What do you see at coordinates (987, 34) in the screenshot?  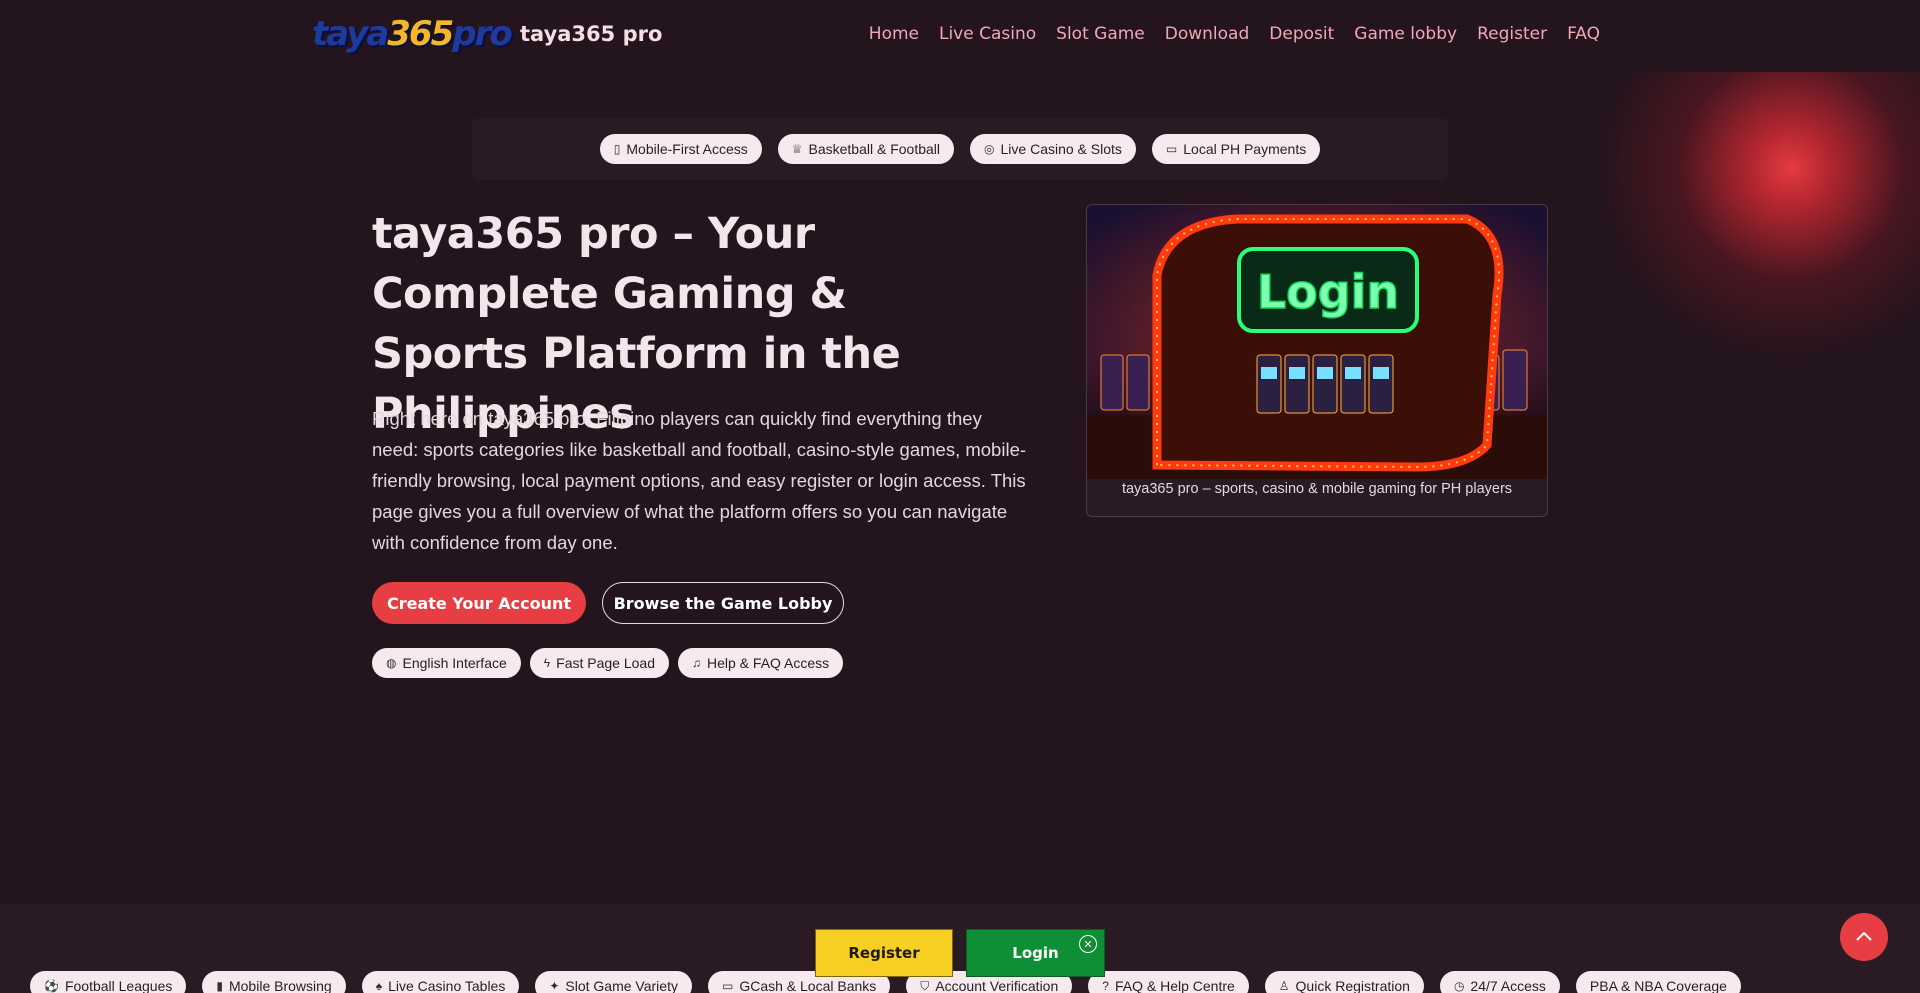 I see `nav-link-live-casino: Live Casino` at bounding box center [987, 34].